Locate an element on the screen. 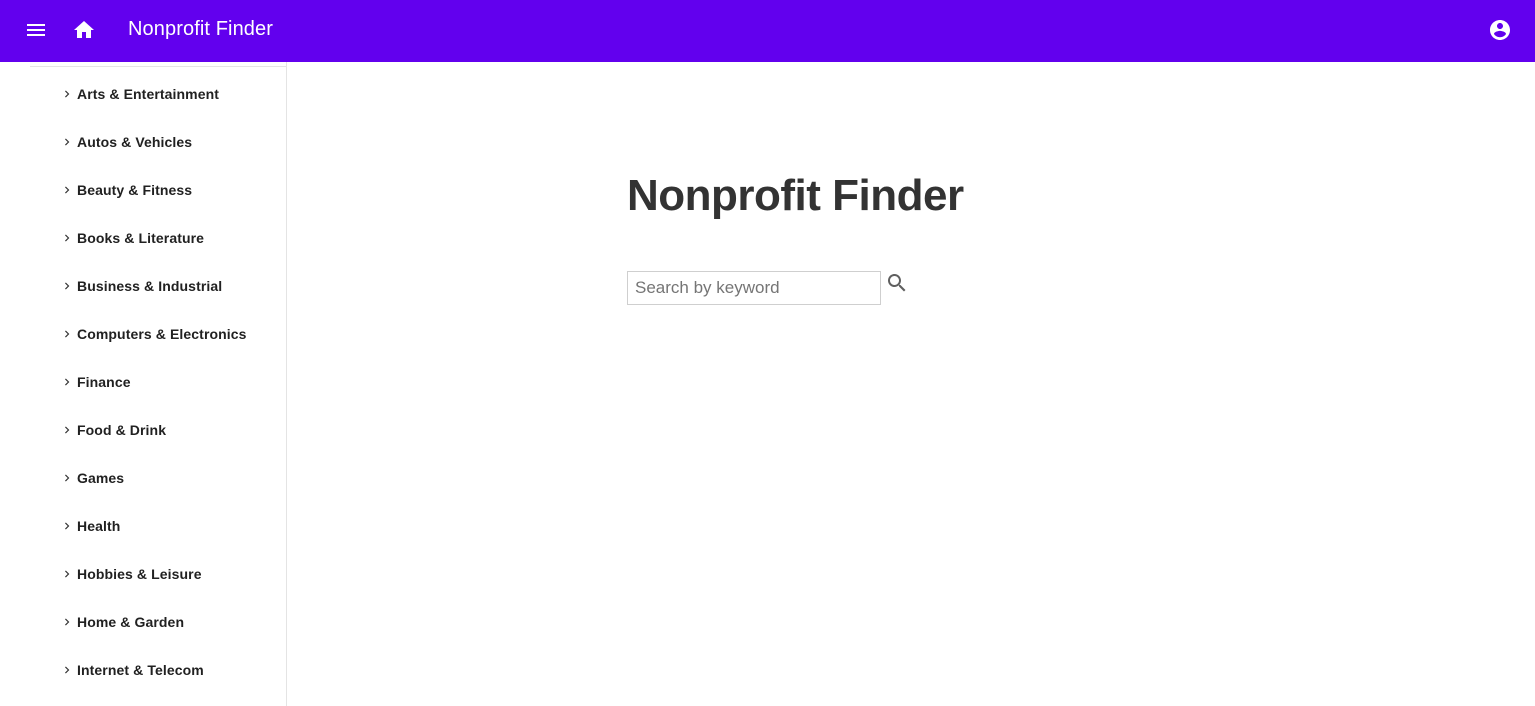 This screenshot has width=1535, height=706. menu-button is located at coordinates (36, 30).